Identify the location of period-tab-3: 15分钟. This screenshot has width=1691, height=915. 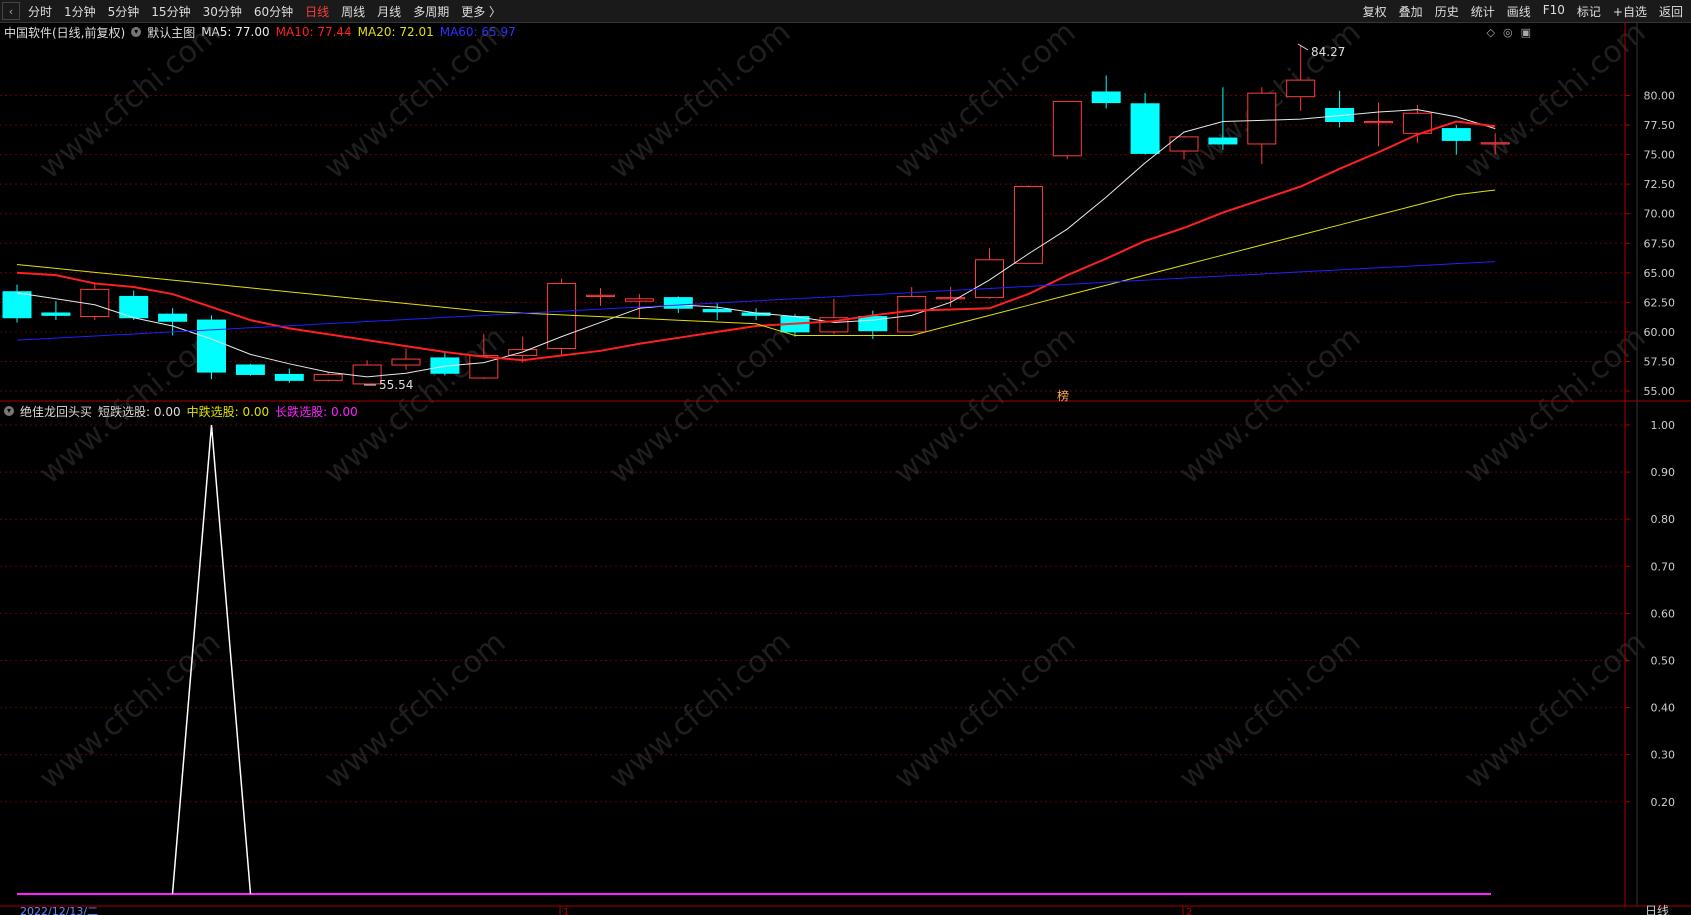
(170, 11).